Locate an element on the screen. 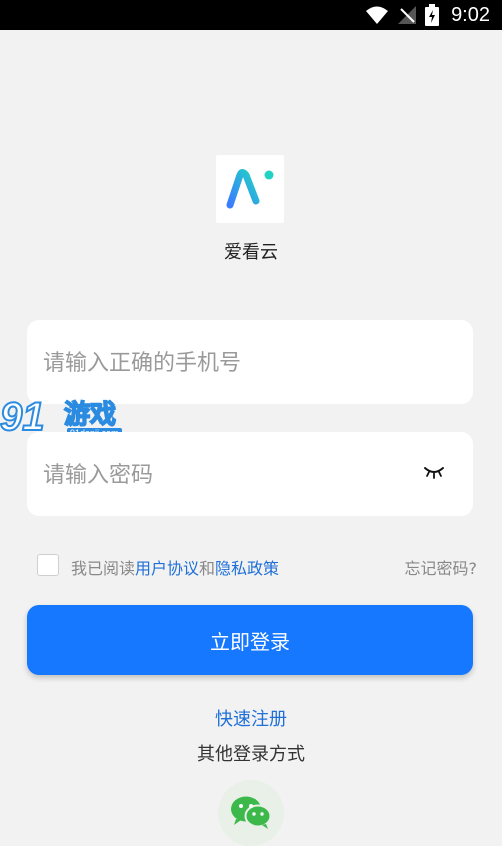 Image resolution: width=502 pixels, height=846 pixels. status-bar: 9:02 is located at coordinates (251, 15).